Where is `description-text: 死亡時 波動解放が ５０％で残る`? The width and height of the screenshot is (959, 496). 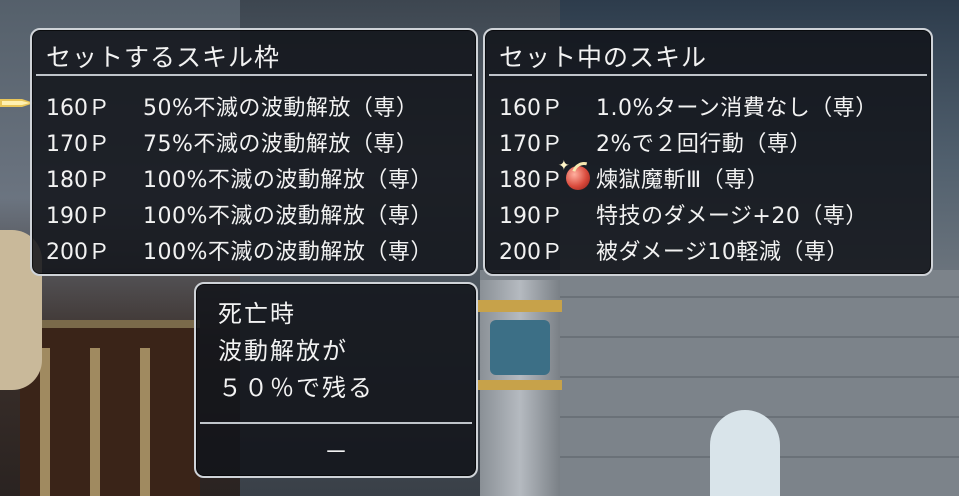
description-text: 死亡時 波動解放が ５０％で残る is located at coordinates (296, 351).